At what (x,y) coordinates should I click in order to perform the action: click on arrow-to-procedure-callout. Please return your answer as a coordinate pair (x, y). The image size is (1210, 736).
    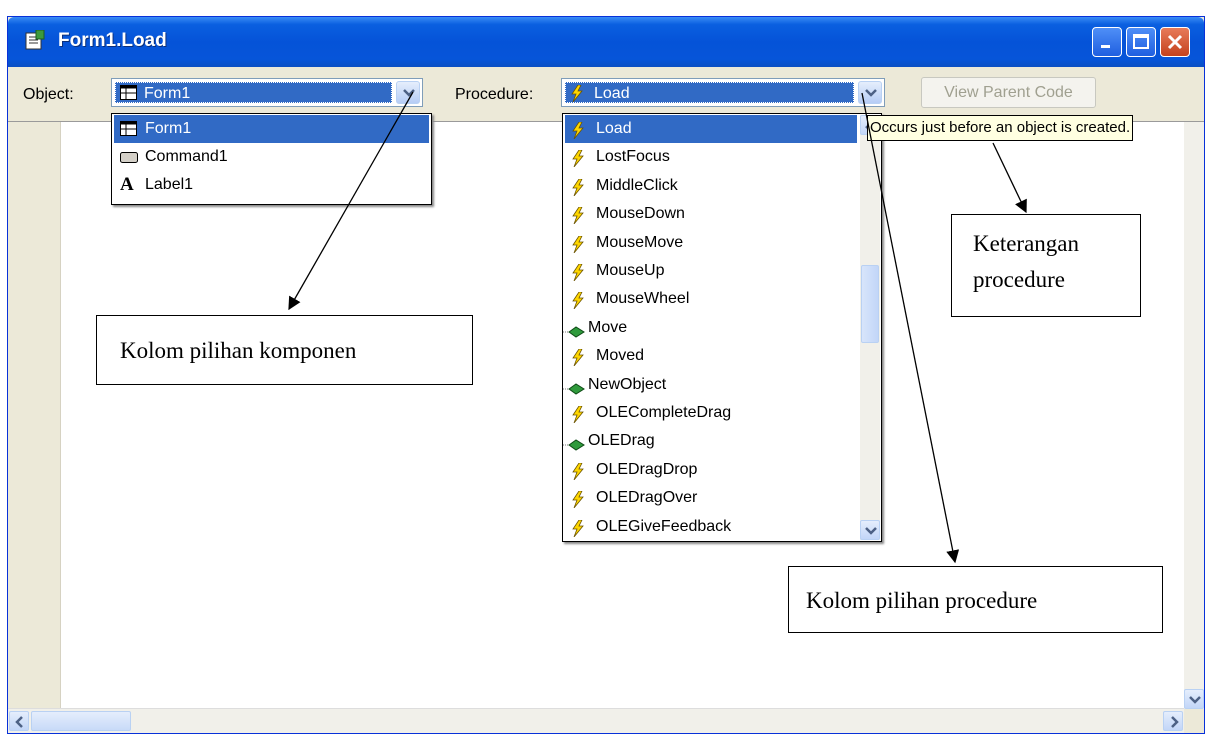
    Looking at the image, I should click on (910, 328).